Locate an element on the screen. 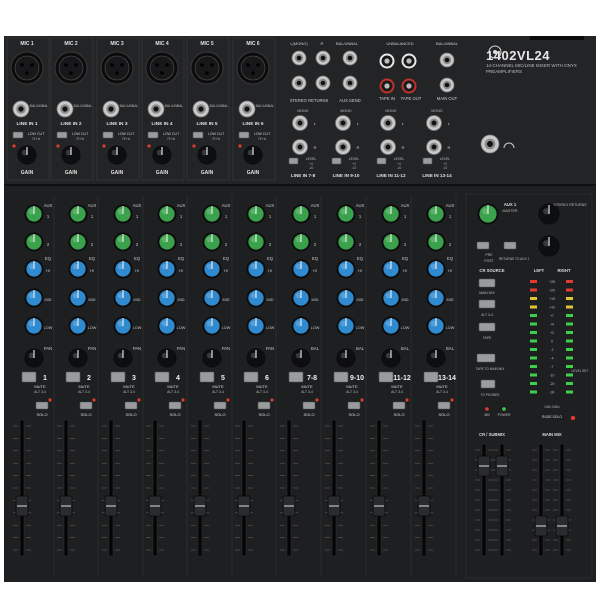  channel-fader-ch2 is located at coordinates (66, 488).